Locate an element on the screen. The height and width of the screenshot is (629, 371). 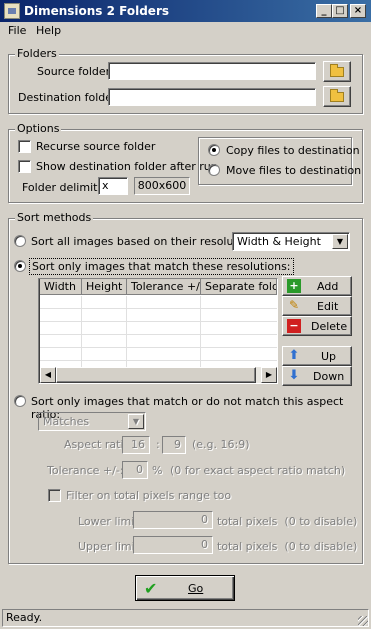
filter-pixels-checkbox is located at coordinates (54, 495).